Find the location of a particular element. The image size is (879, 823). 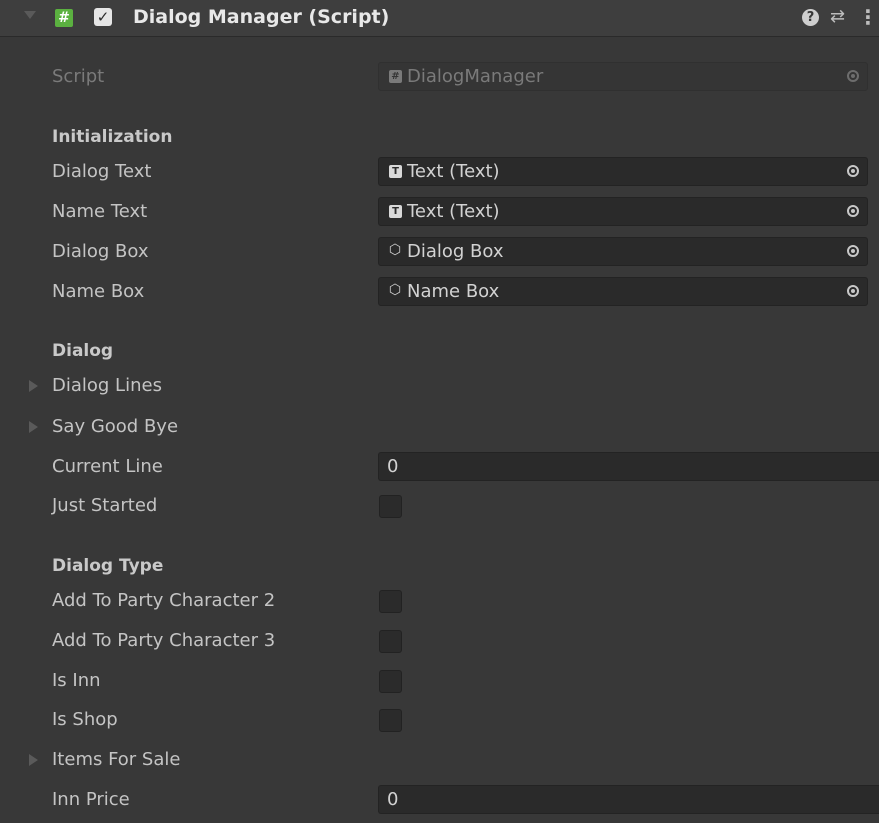

dialog-text-object-field: T Text (Text) is located at coordinates (623, 171).